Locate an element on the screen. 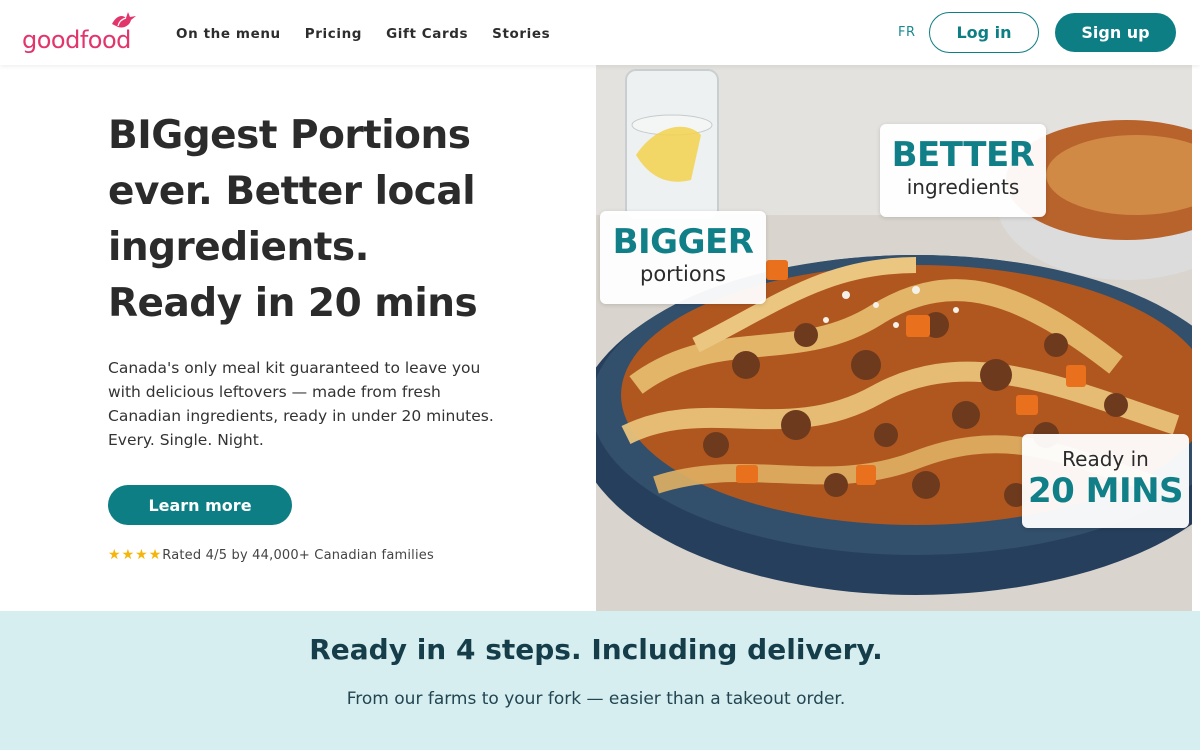 This screenshot has width=1200, height=750. login-button: Log in is located at coordinates (984, 32).